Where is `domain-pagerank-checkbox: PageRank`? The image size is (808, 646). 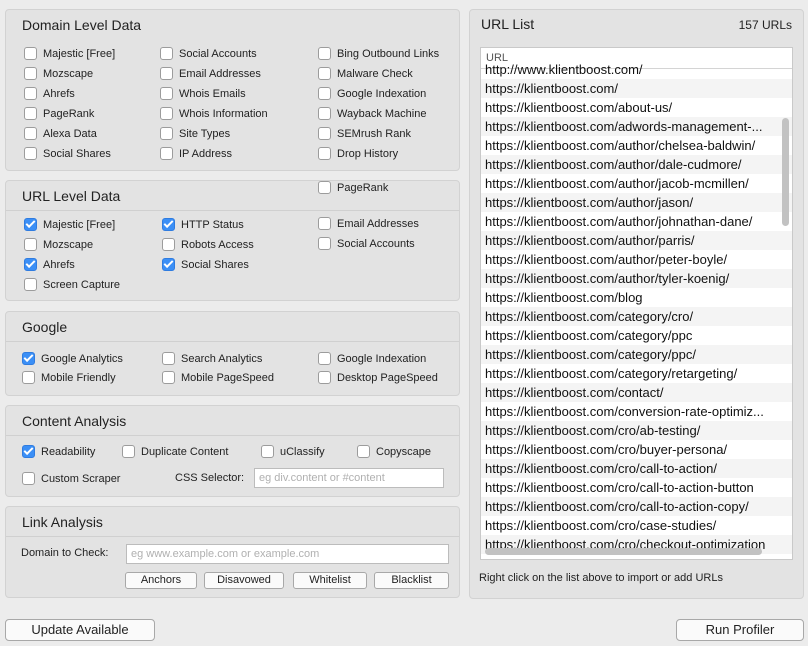 domain-pagerank-checkbox: PageRank is located at coordinates (59, 113).